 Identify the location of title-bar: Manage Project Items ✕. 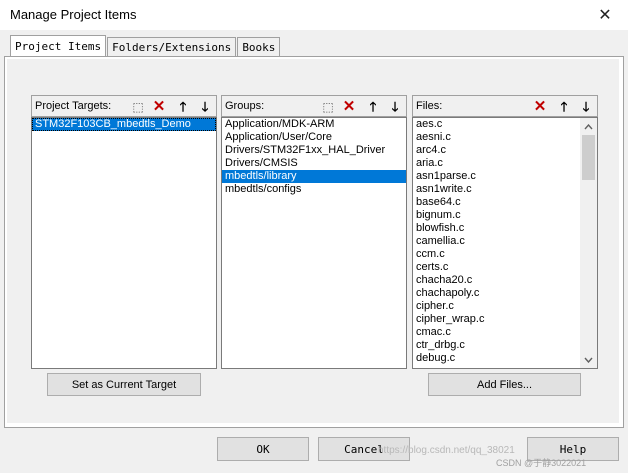
(314, 15).